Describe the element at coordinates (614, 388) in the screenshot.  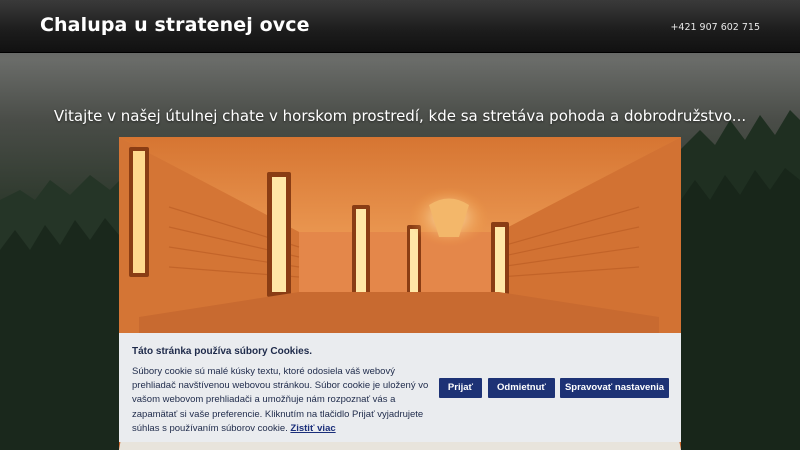
I see `manage-settings-button: Spravovať nastavenia` at that location.